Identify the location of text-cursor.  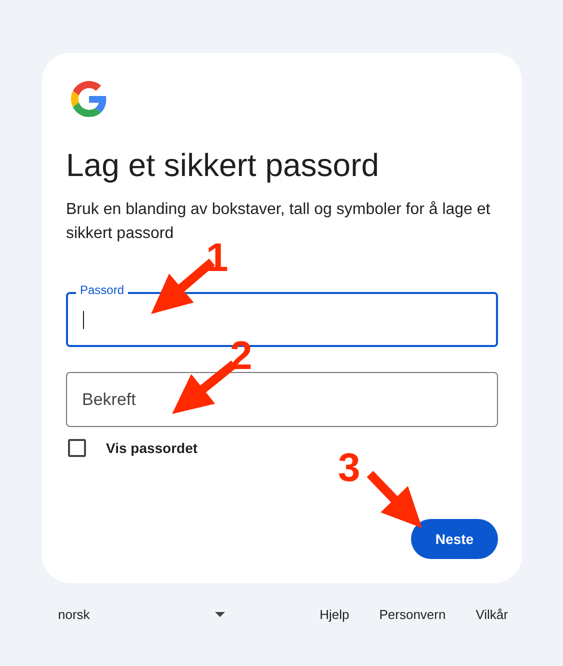
(83, 320).